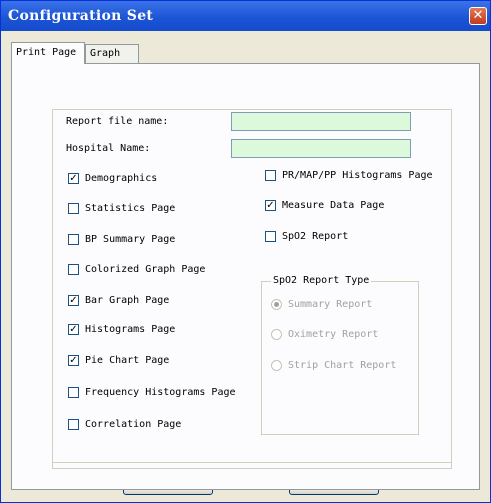 The height and width of the screenshot is (503, 491). I want to click on demographics-checkbox: ✓ Demographics, so click(112, 178).